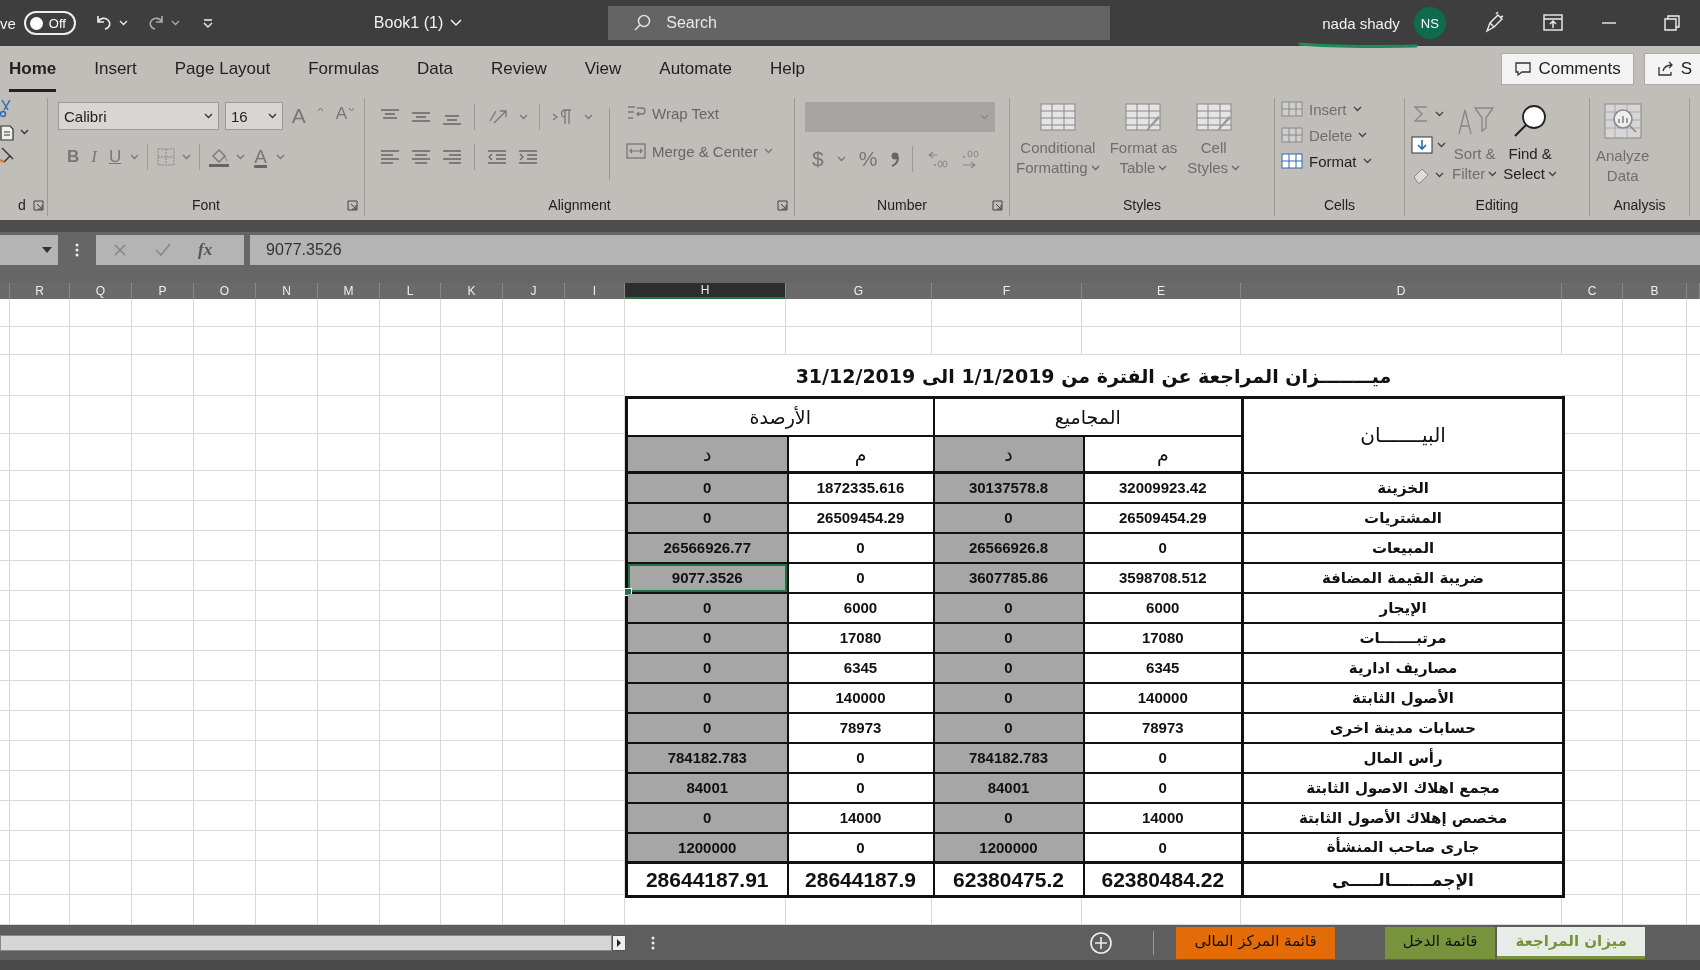  What do you see at coordinates (120, 250) in the screenshot?
I see `cancel-icon` at bounding box center [120, 250].